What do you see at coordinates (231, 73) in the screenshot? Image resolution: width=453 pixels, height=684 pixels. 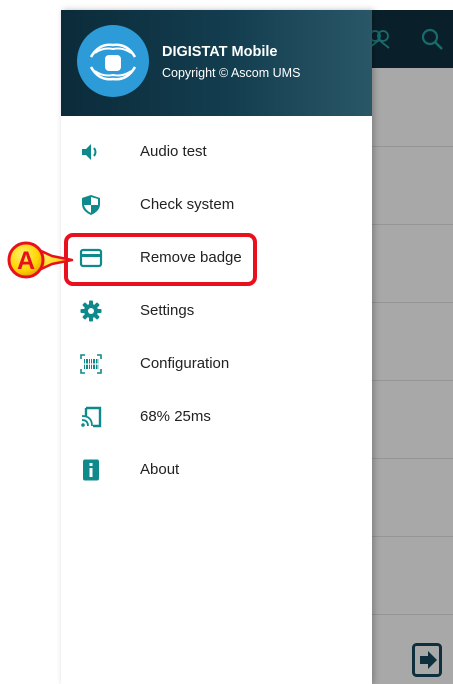 I see `copyright-text: Copyright © Ascom UMS` at bounding box center [231, 73].